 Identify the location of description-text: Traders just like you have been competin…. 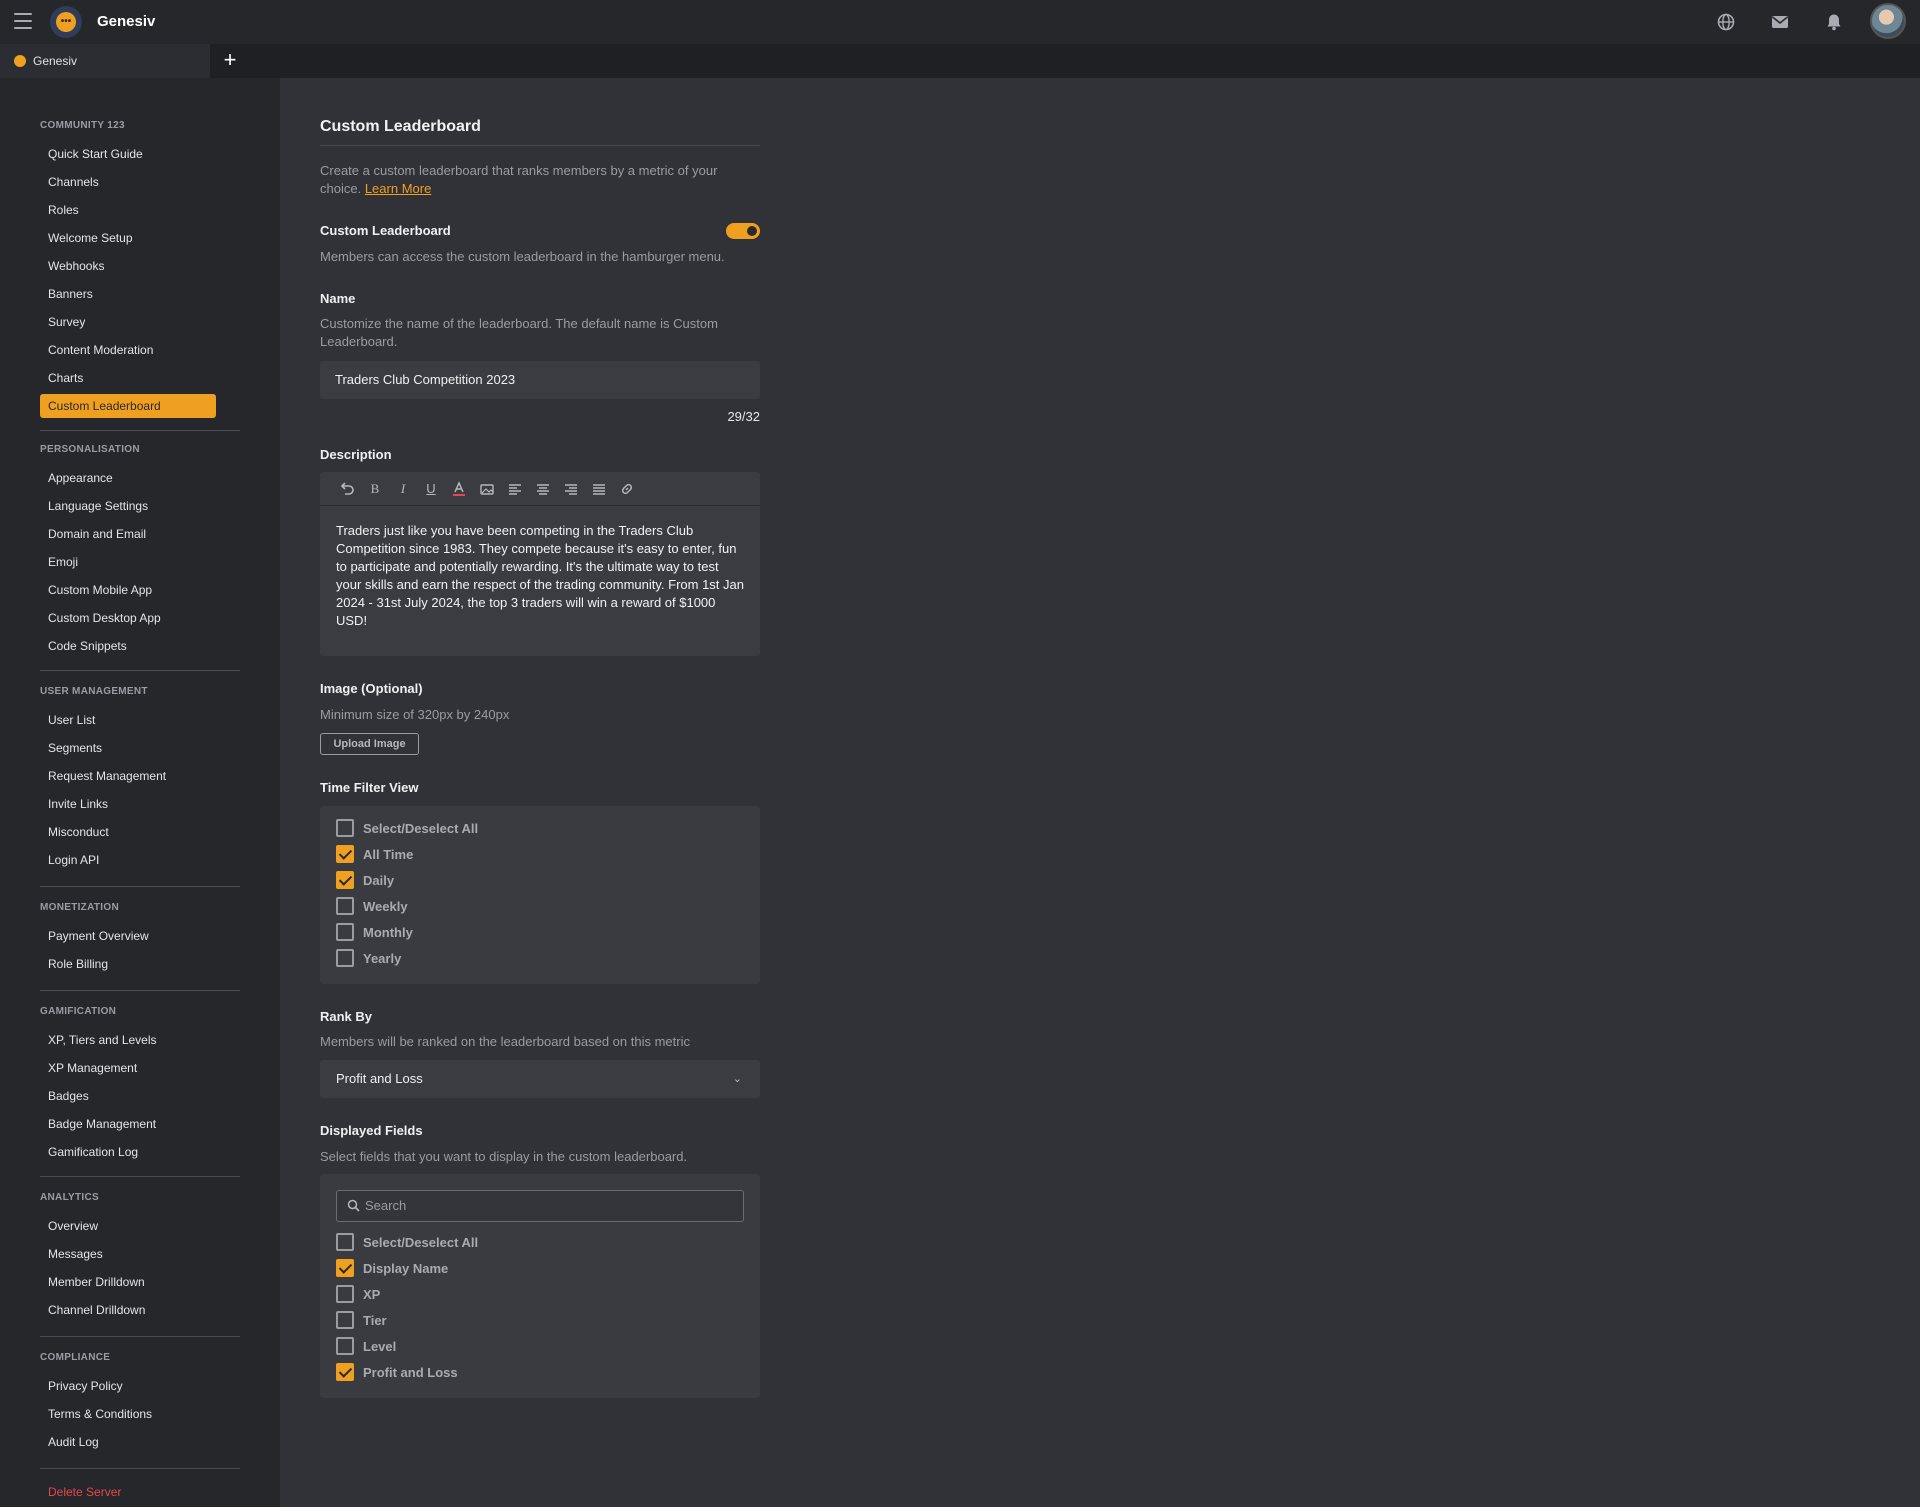
(541, 576).